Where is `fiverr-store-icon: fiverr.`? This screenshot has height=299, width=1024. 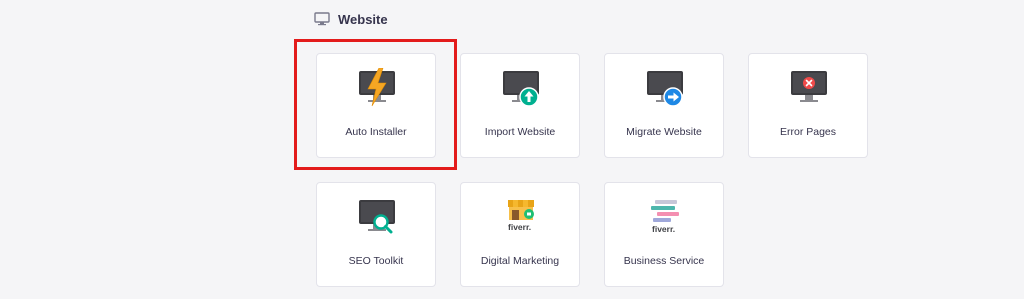
fiverr-store-icon: fiverr. is located at coordinates (521, 216).